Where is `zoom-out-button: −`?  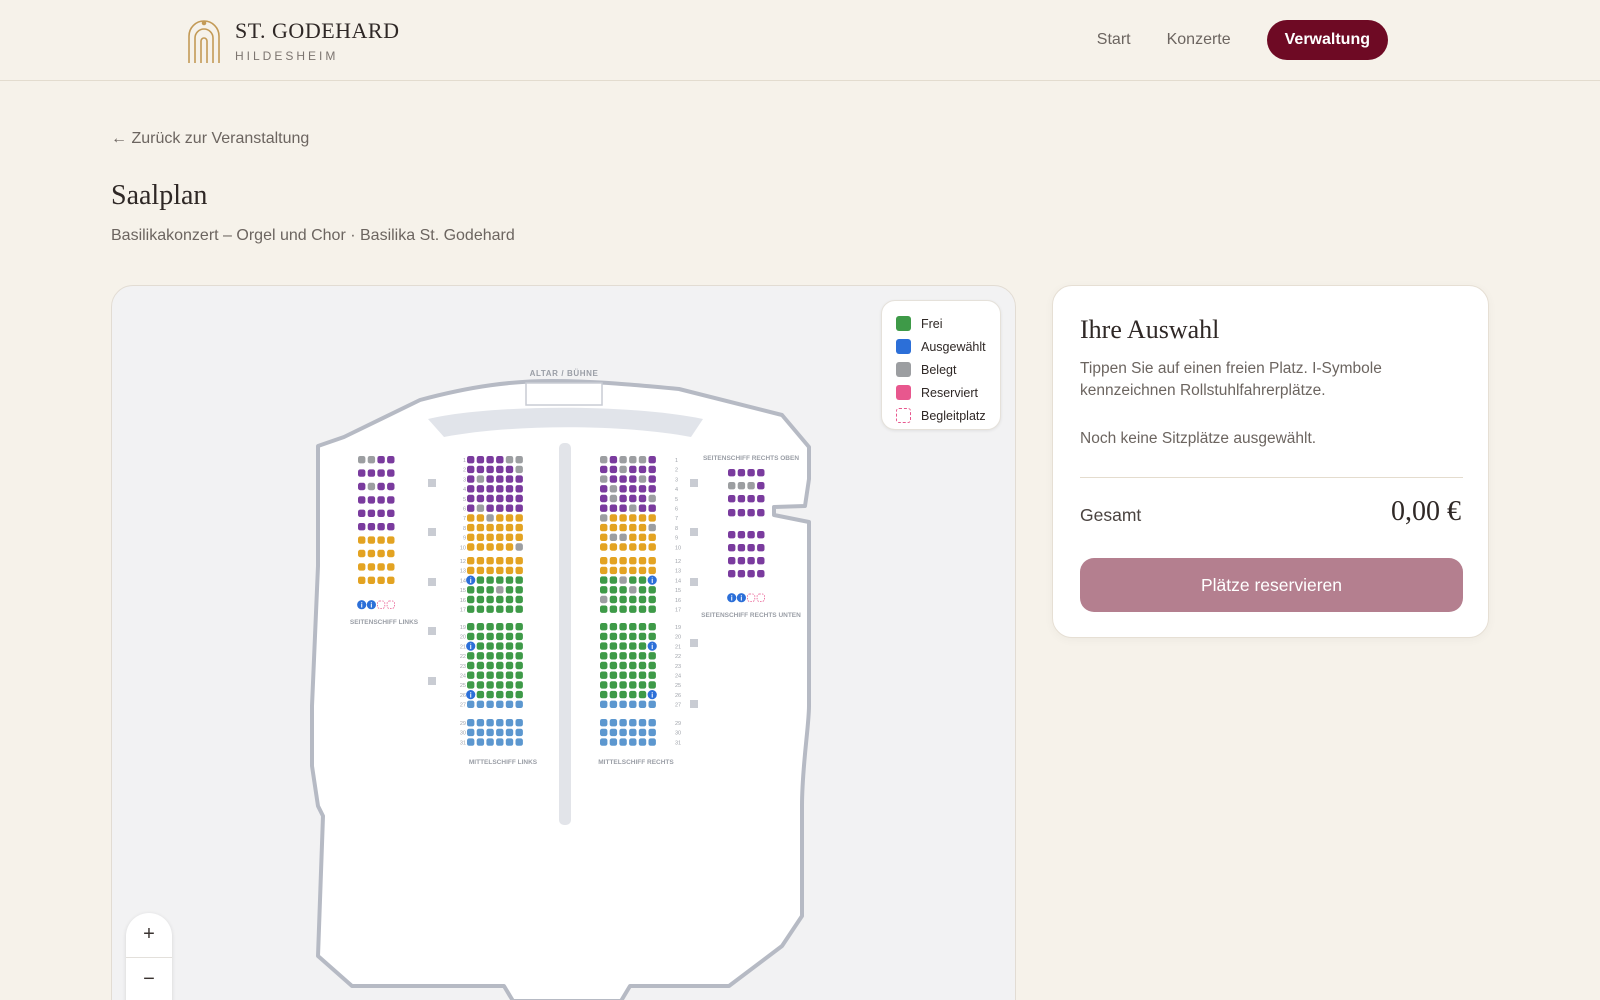 zoom-out-button: − is located at coordinates (149, 979).